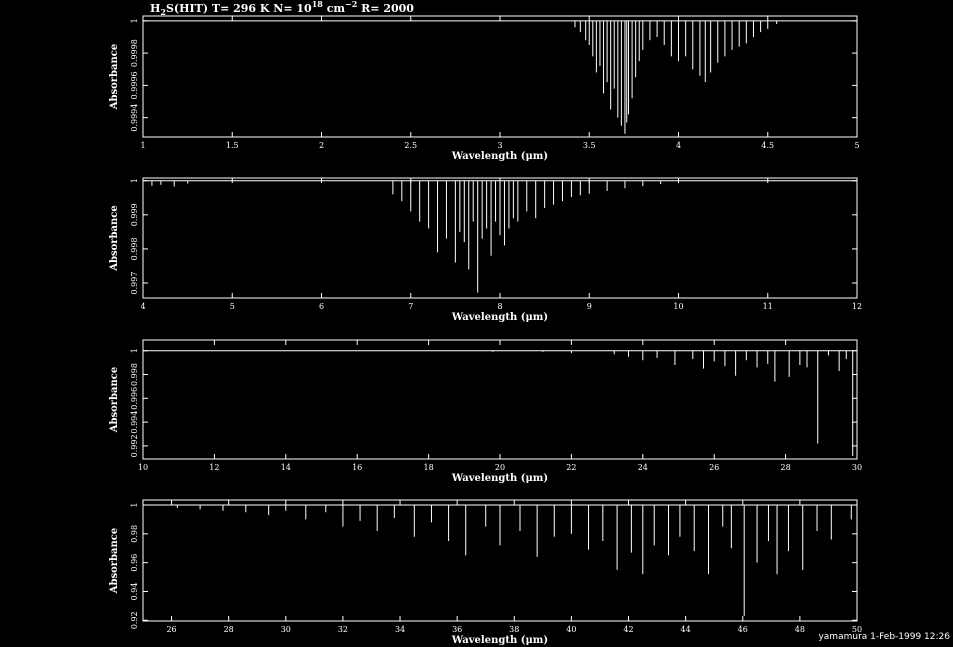 This screenshot has height=647, width=953. I want to click on title-species: H, so click(155, 8).